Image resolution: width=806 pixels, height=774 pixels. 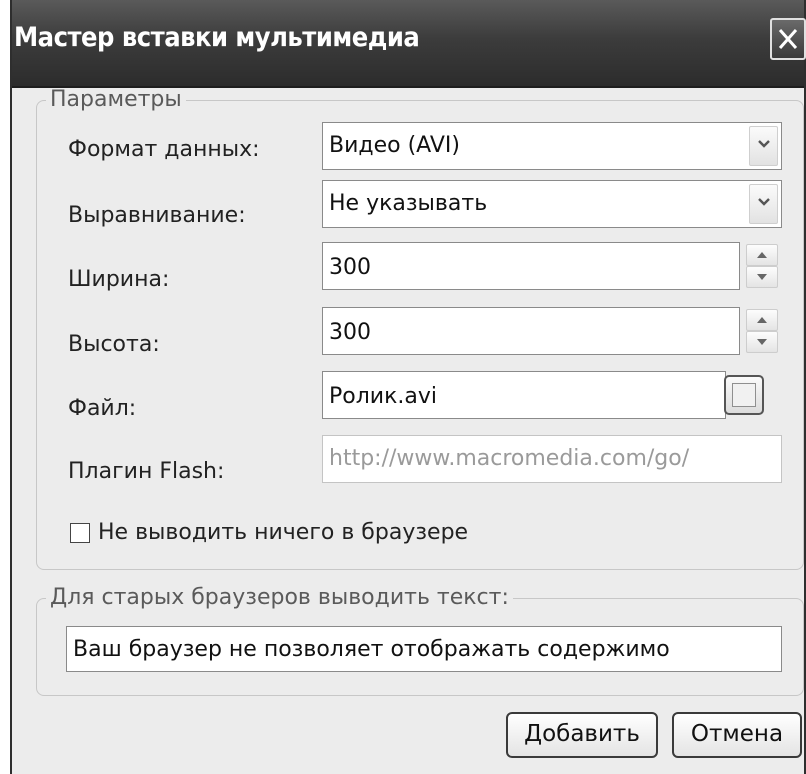 I want to click on height-spin-down, so click(x=762, y=342).